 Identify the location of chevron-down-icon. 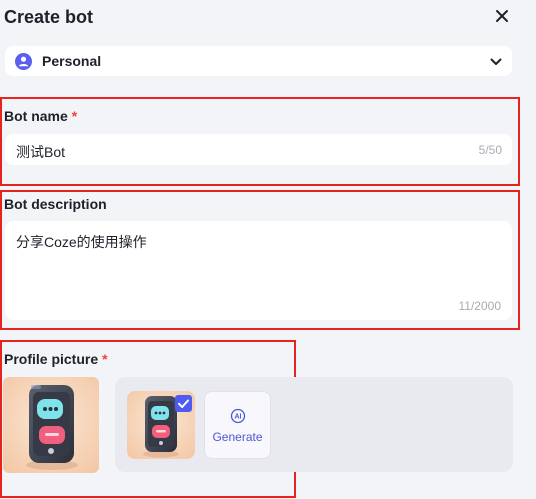
(496, 61).